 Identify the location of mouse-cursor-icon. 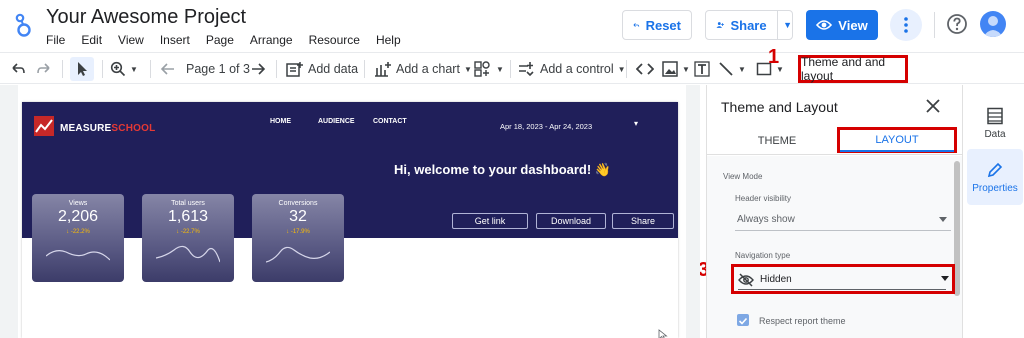
(663, 333).